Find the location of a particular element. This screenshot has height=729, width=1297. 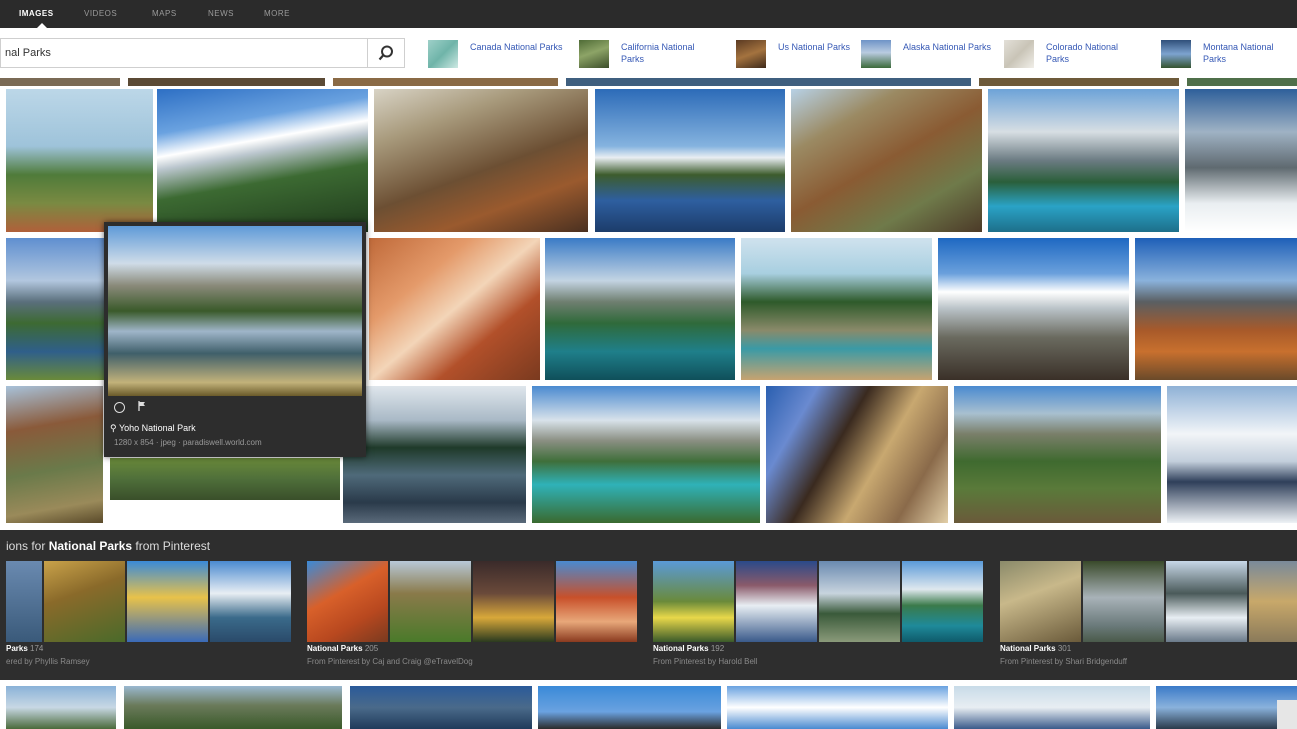

tab-videos: VIDEOS is located at coordinates (100, 13).